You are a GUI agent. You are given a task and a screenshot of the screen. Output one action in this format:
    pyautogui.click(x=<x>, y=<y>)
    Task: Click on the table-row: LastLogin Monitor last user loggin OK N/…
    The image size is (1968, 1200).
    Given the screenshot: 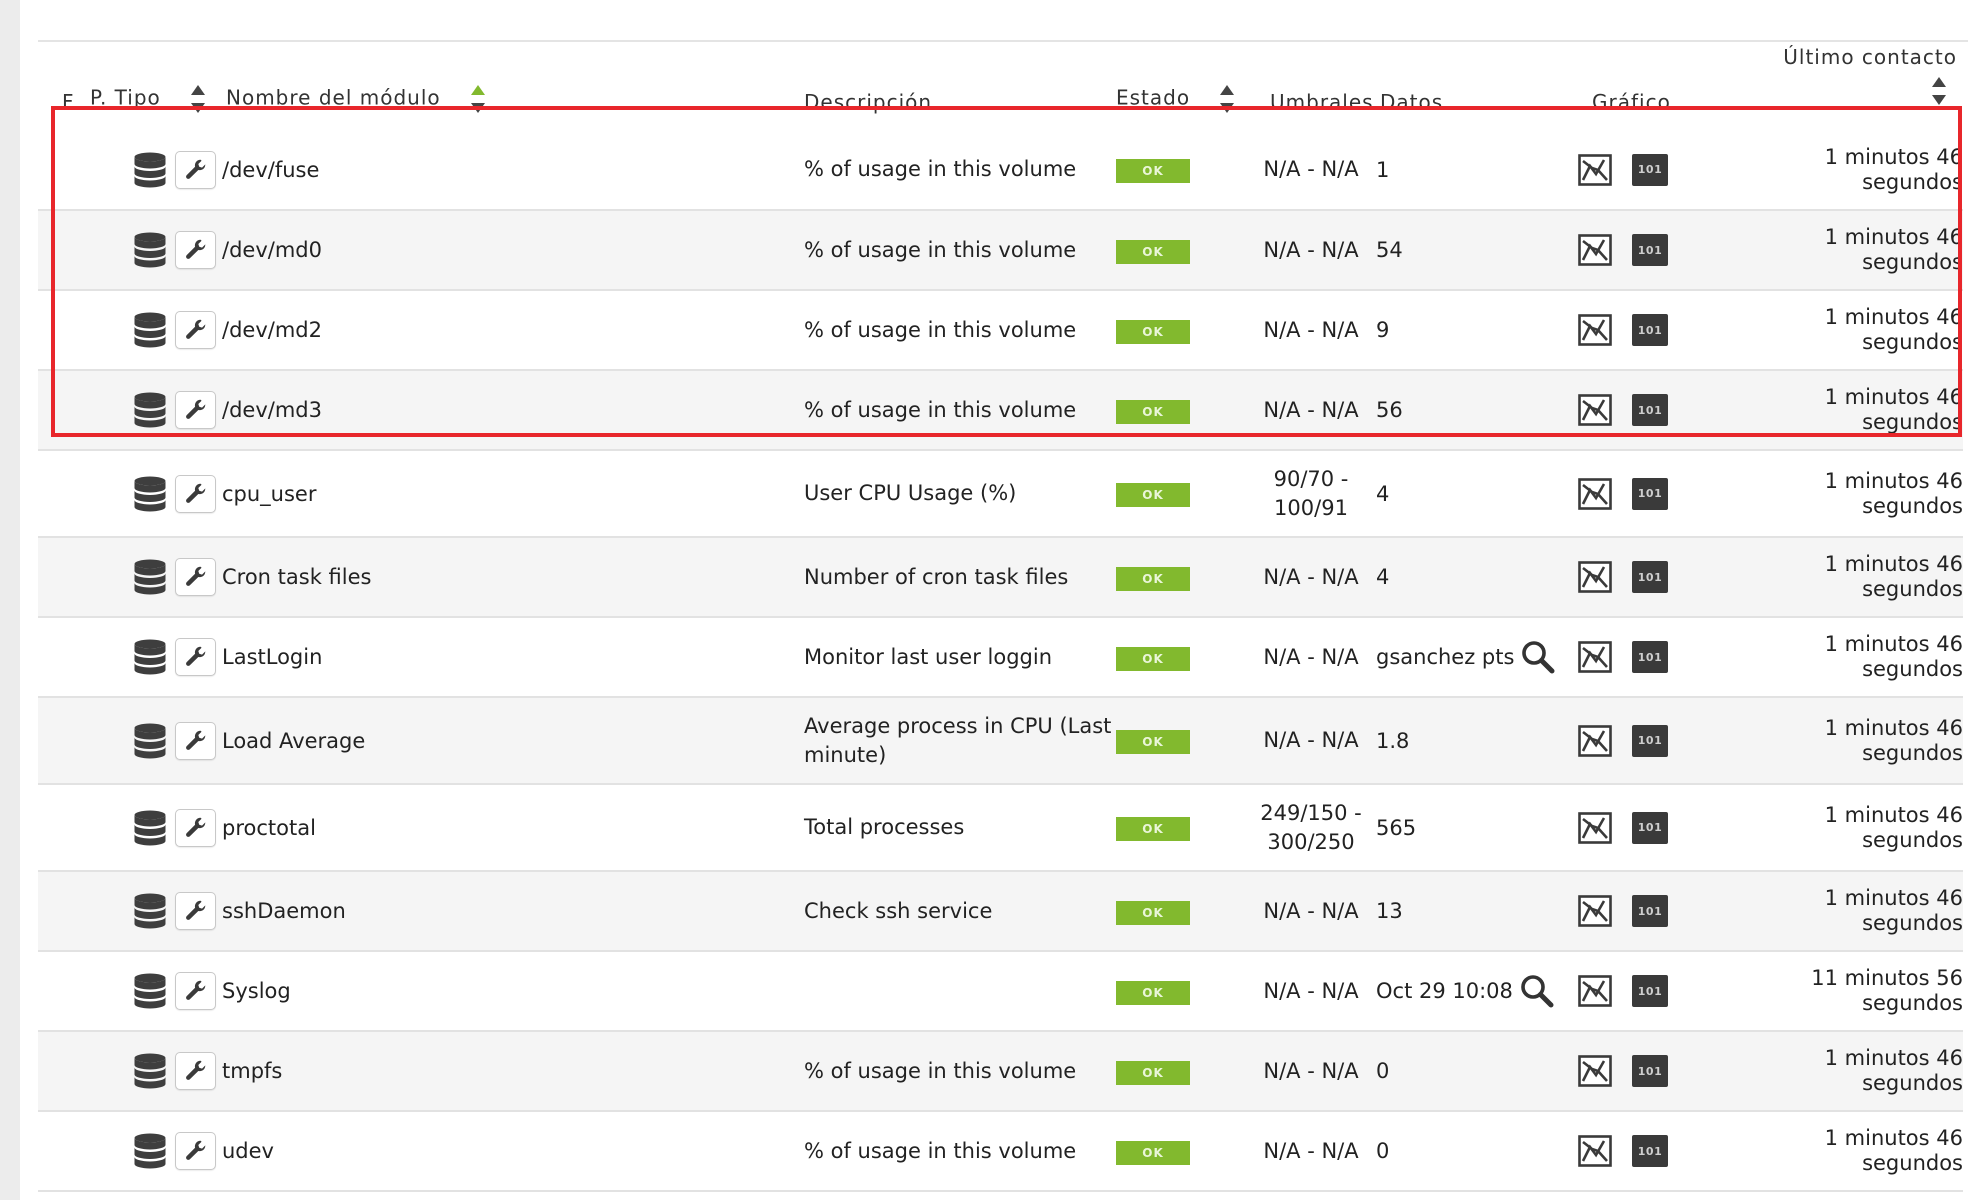 What is the action you would take?
    pyautogui.click(x=1000, y=657)
    